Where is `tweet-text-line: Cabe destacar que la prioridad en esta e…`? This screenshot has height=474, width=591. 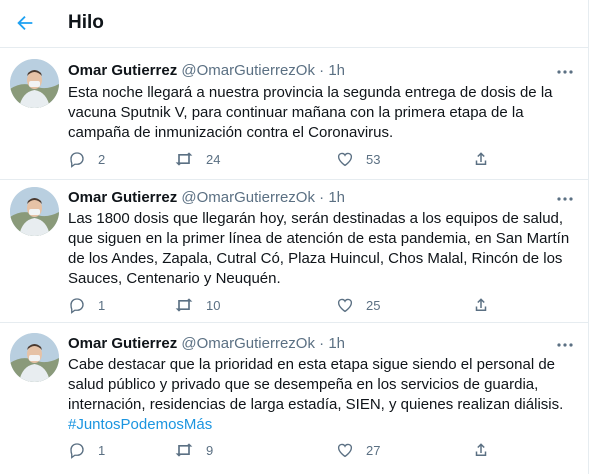
tweet-text-line: Cabe destacar que la prioridad en esta e… is located at coordinates (312, 364).